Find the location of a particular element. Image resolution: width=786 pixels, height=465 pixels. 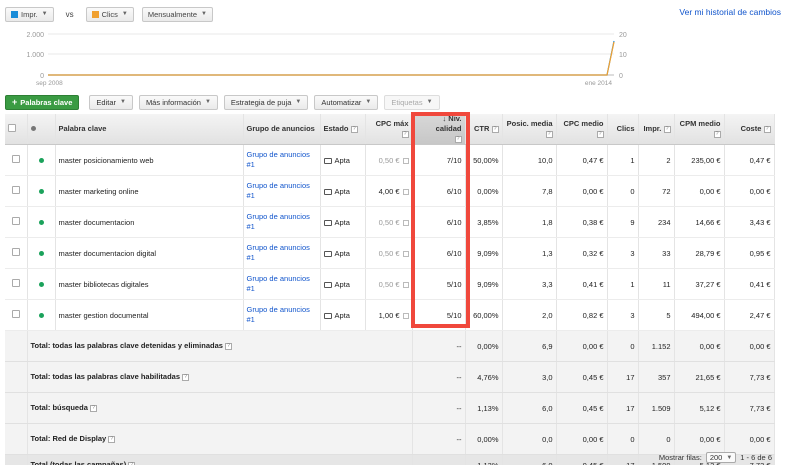

avg-cpc-cell: 0,45 € is located at coordinates (582, 377).